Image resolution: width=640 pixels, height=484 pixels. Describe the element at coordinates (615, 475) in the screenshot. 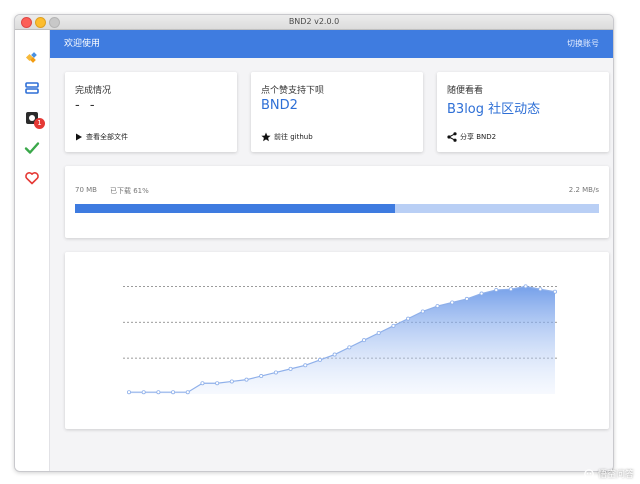

I see `watermark-text: 悟空问答` at that location.